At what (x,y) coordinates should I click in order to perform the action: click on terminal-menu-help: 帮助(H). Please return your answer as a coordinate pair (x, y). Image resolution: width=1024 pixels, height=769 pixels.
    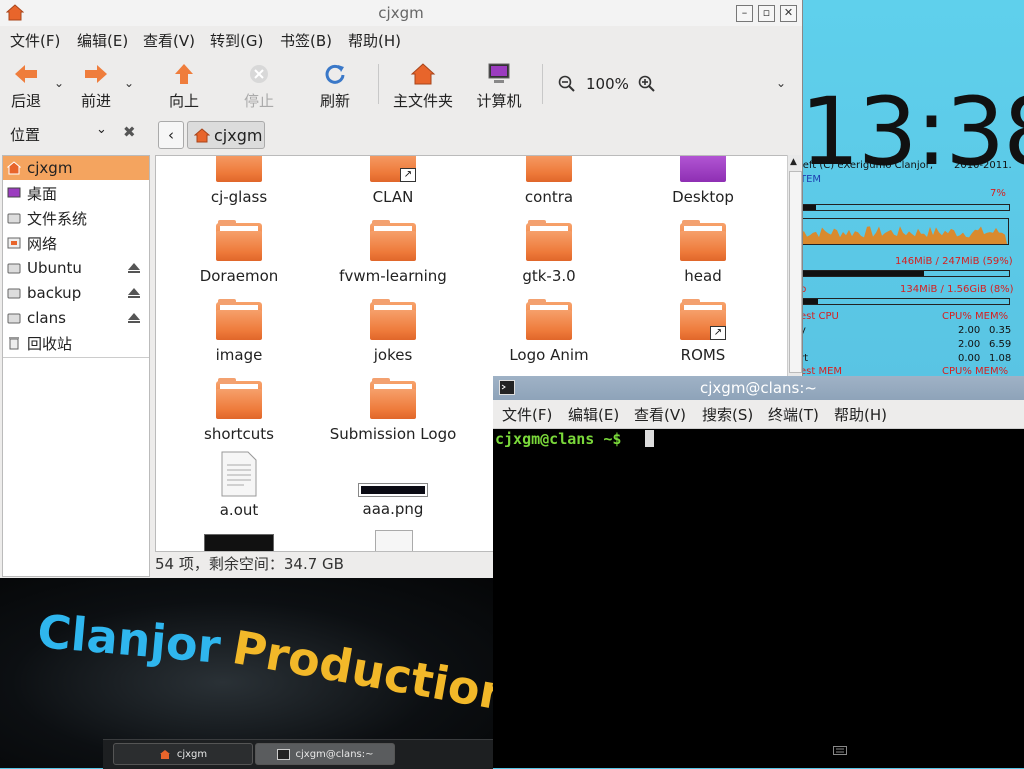
    Looking at the image, I should click on (860, 414).